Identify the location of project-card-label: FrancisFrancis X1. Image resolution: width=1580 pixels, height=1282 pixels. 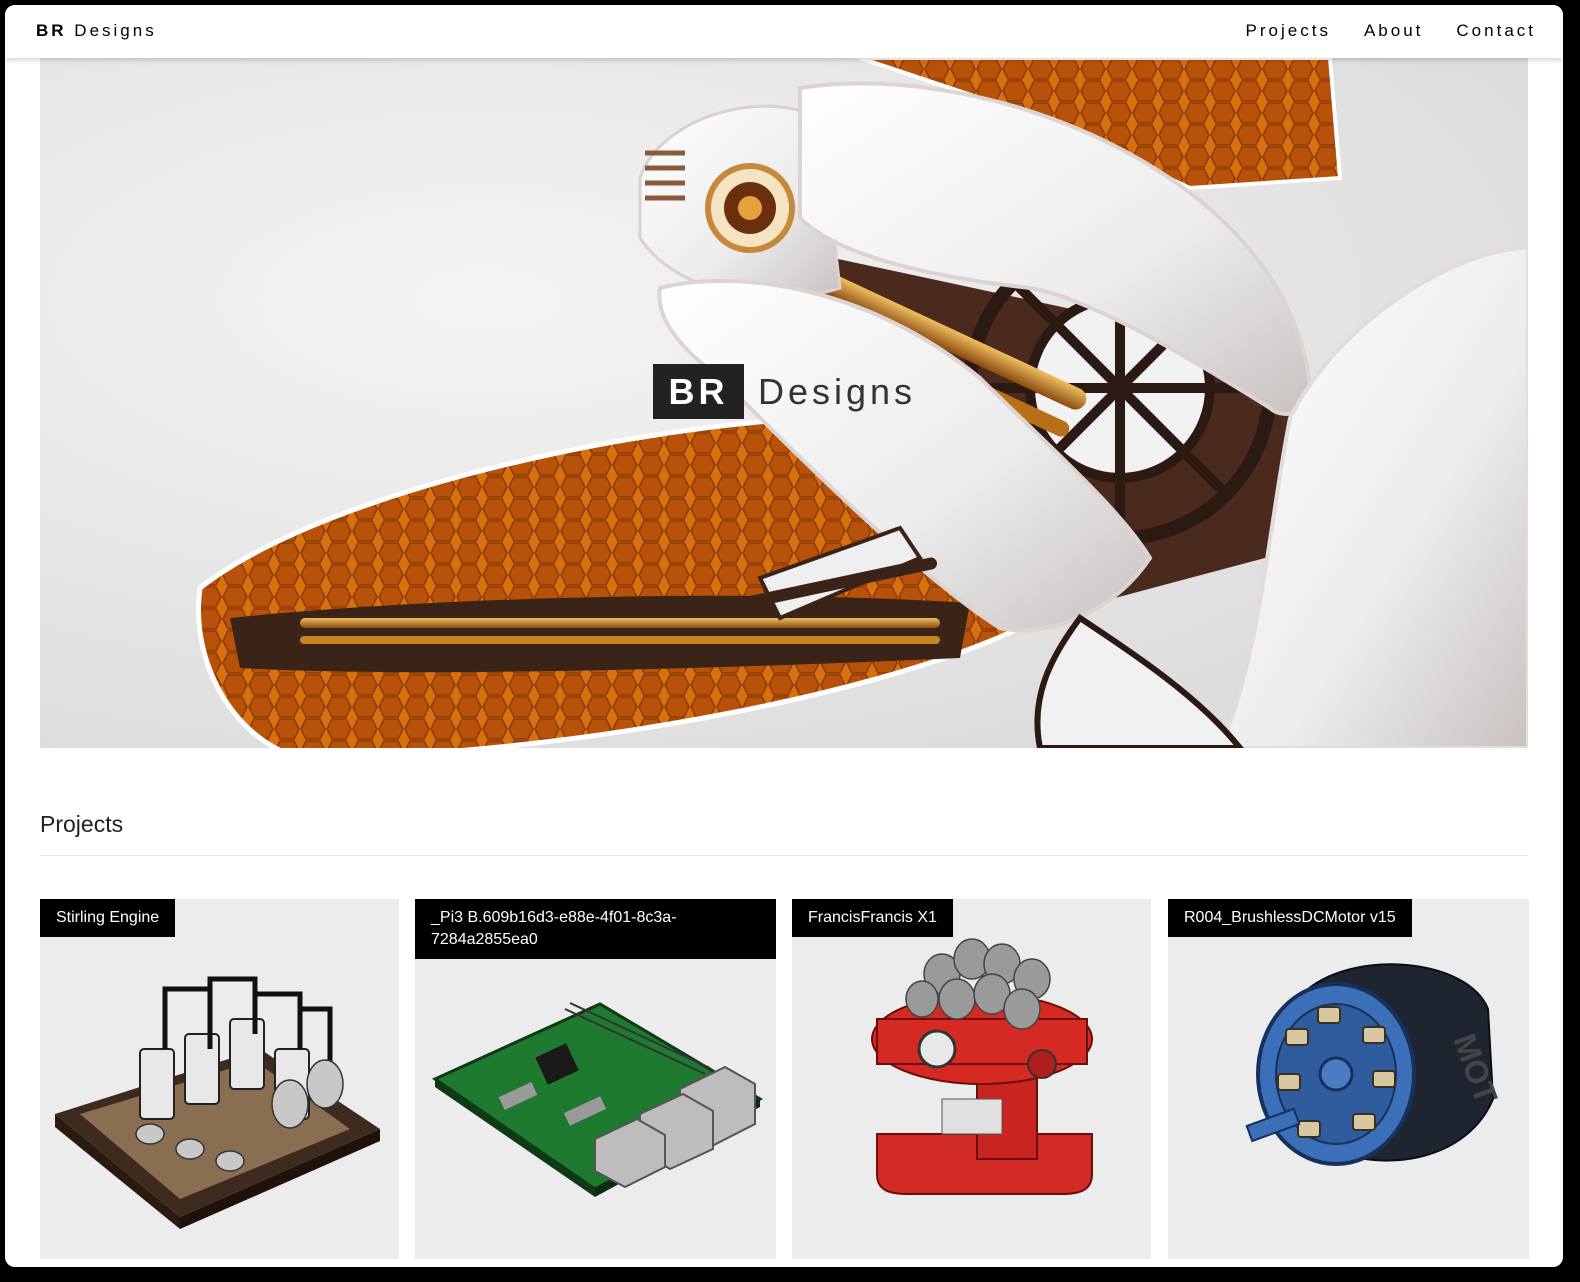
(872, 918).